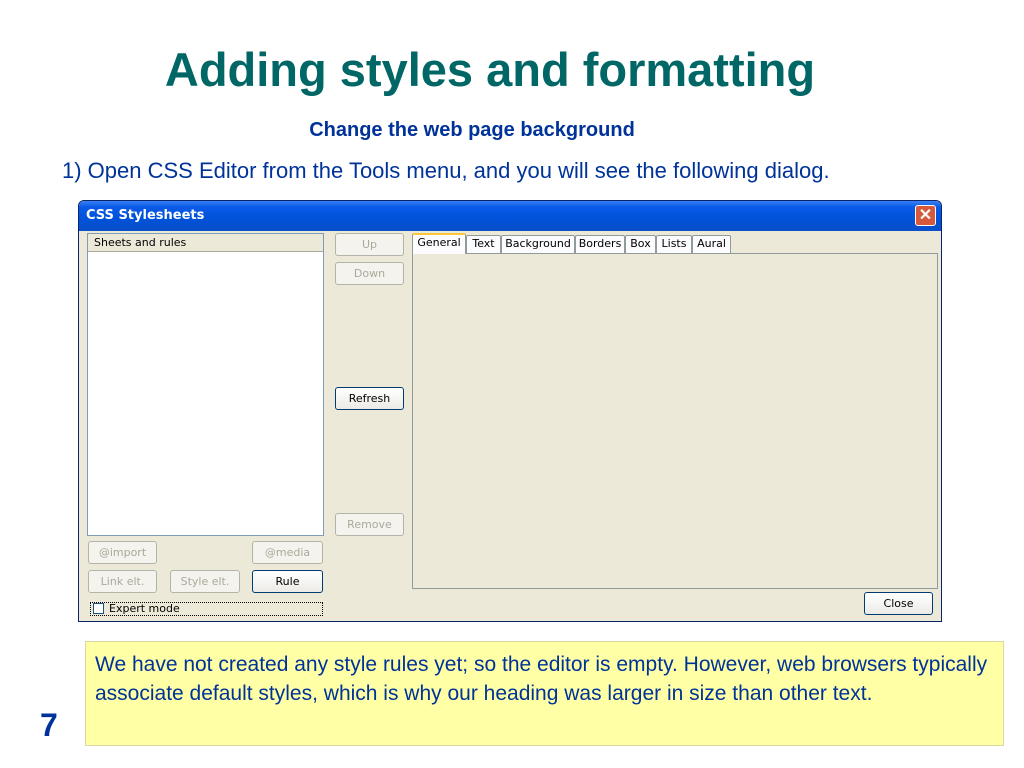 This screenshot has width=1024, height=768. Describe the element at coordinates (640, 244) in the screenshot. I see `tab-box: Box` at that location.